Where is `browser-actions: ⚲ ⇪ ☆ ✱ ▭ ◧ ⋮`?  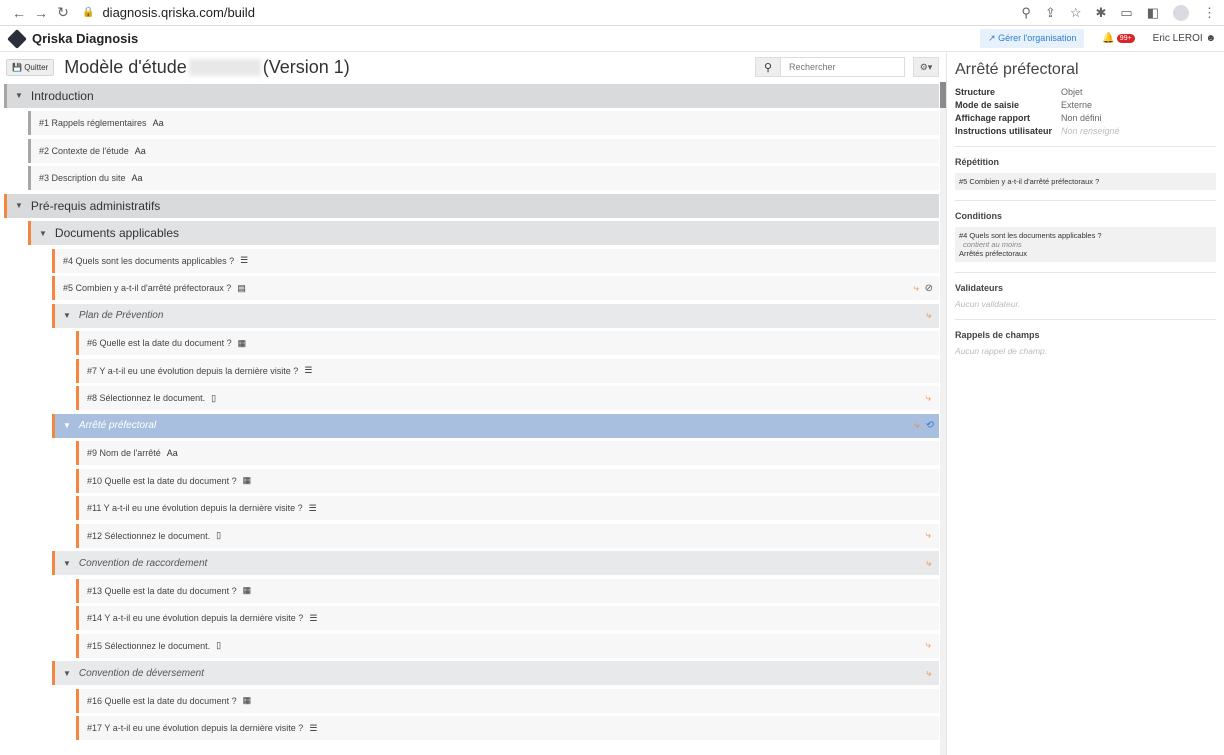
browser-actions: ⚲ ⇪ ☆ ✱ ▭ ◧ ⋮ is located at coordinates (1118, 12).